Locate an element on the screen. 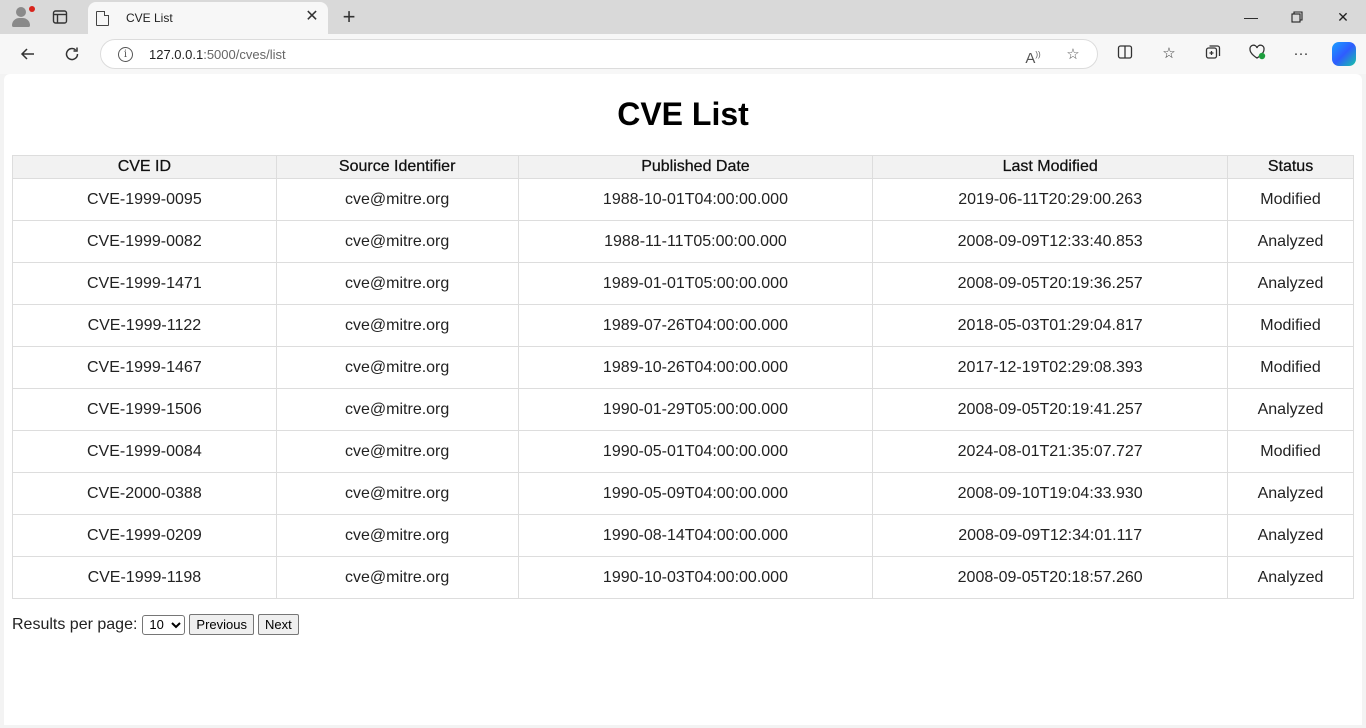 Image resolution: width=1366 pixels, height=728 pixels. site-info-icon: i is located at coordinates (125, 54).